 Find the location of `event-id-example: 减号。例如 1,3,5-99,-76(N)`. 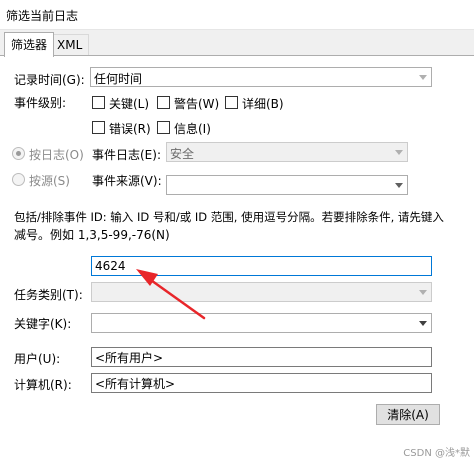

event-id-example: 减号。例如 1,3,5-99,-76(N) is located at coordinates (92, 235).